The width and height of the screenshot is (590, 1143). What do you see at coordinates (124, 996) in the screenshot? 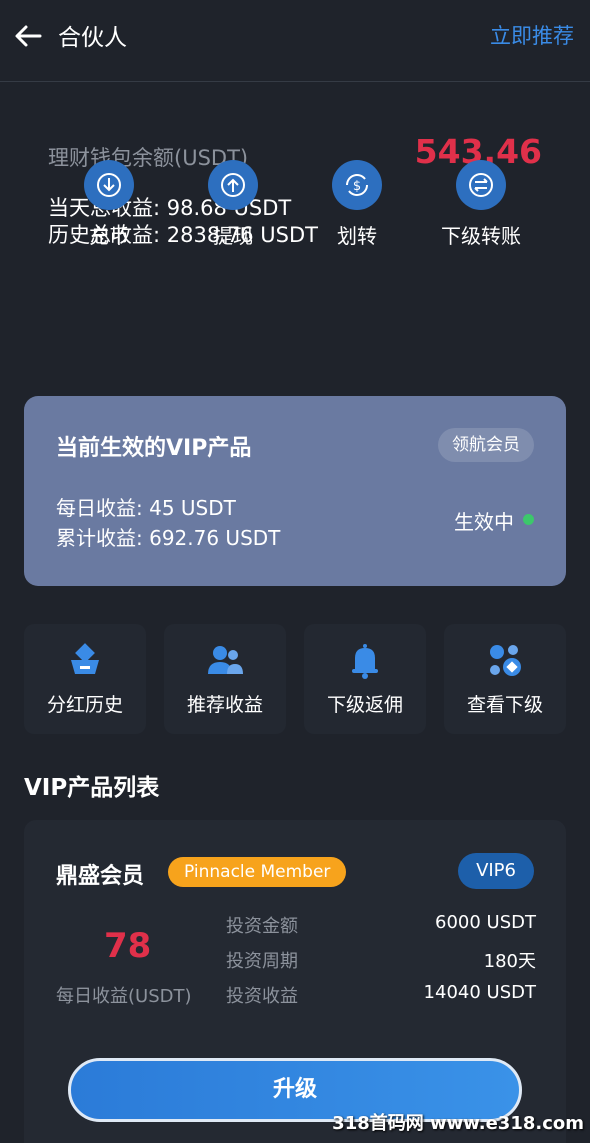
I see `product-daily-label: 每日收益(USDT)` at bounding box center [124, 996].